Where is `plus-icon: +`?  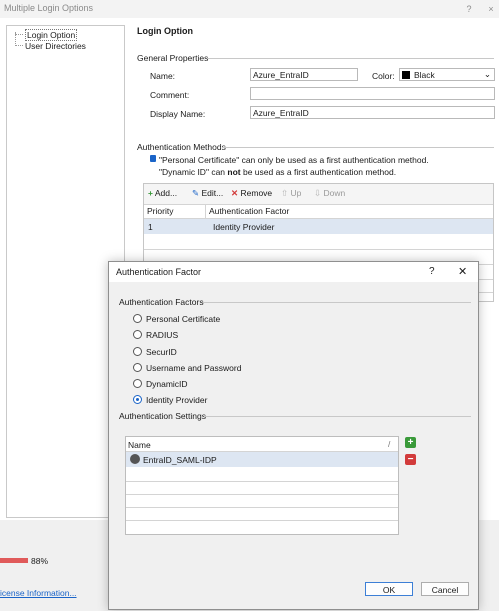 plus-icon: + is located at coordinates (150, 193).